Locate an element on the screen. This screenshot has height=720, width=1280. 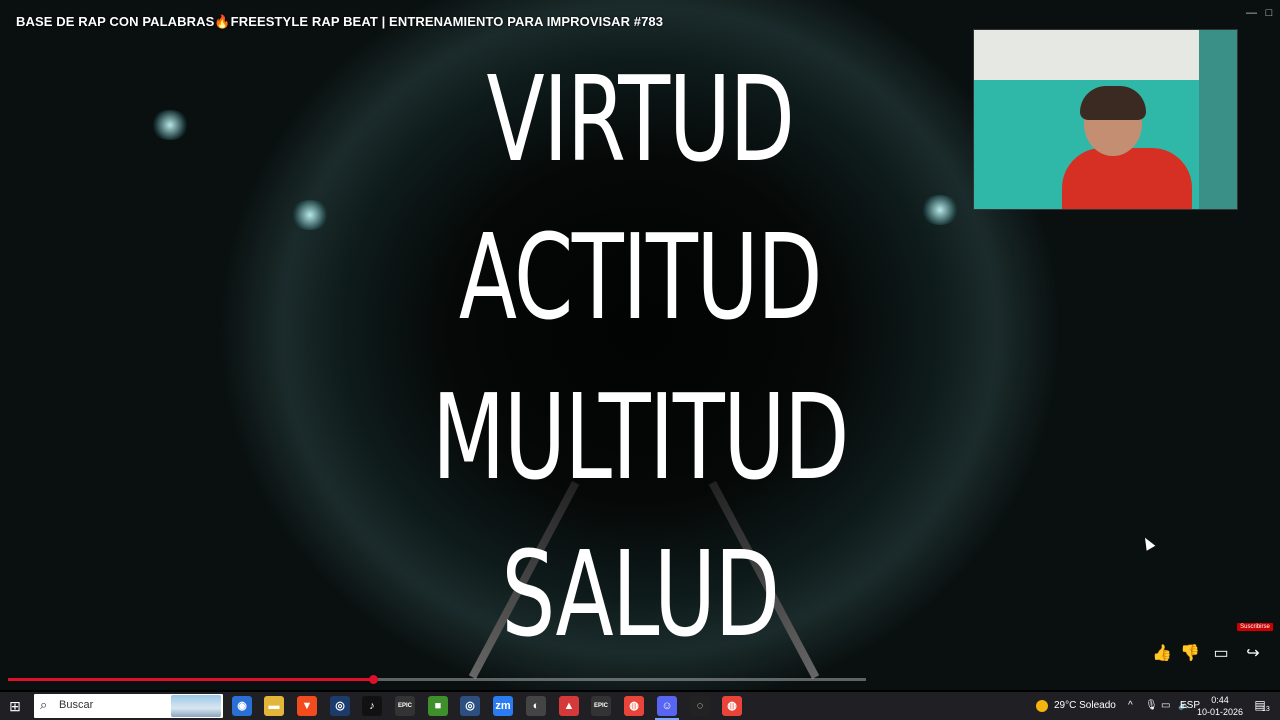
mouse-cursor is located at coordinates (1148, 543).